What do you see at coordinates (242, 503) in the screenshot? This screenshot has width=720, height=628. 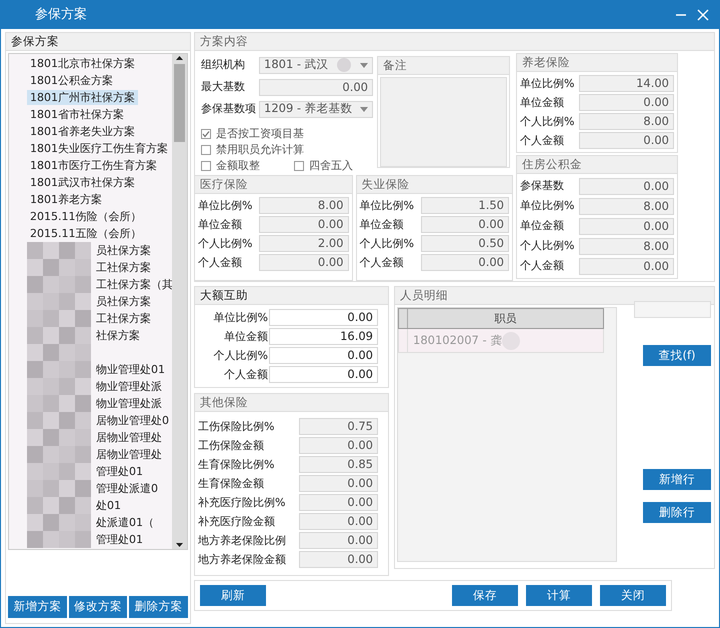 I see `field-label: 补充医疗险比例%` at bounding box center [242, 503].